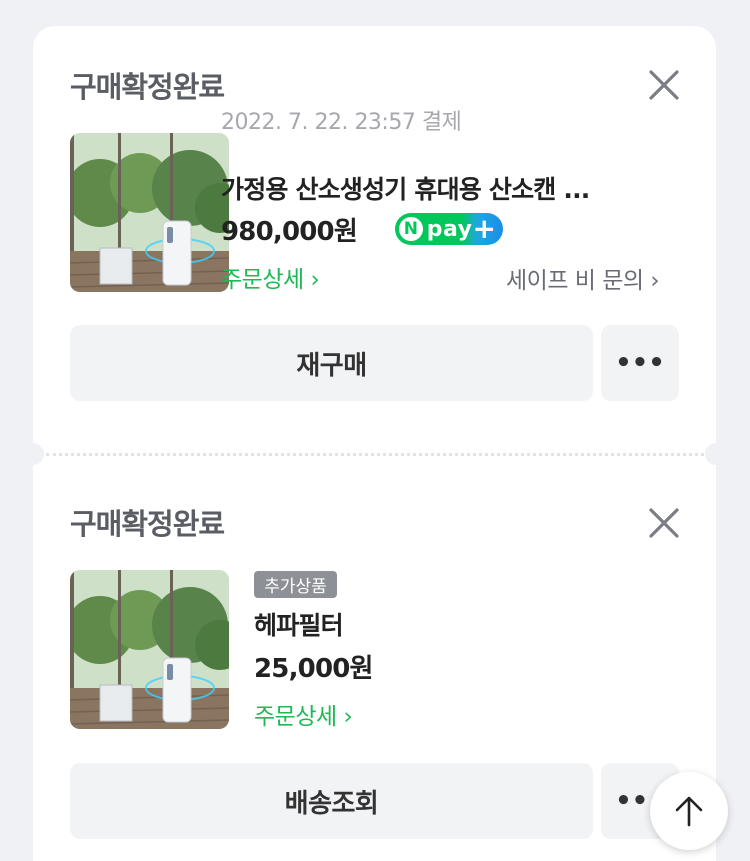 The width and height of the screenshot is (750, 861). Describe the element at coordinates (640, 363) in the screenshot. I see `more-options-button: •••` at that location.